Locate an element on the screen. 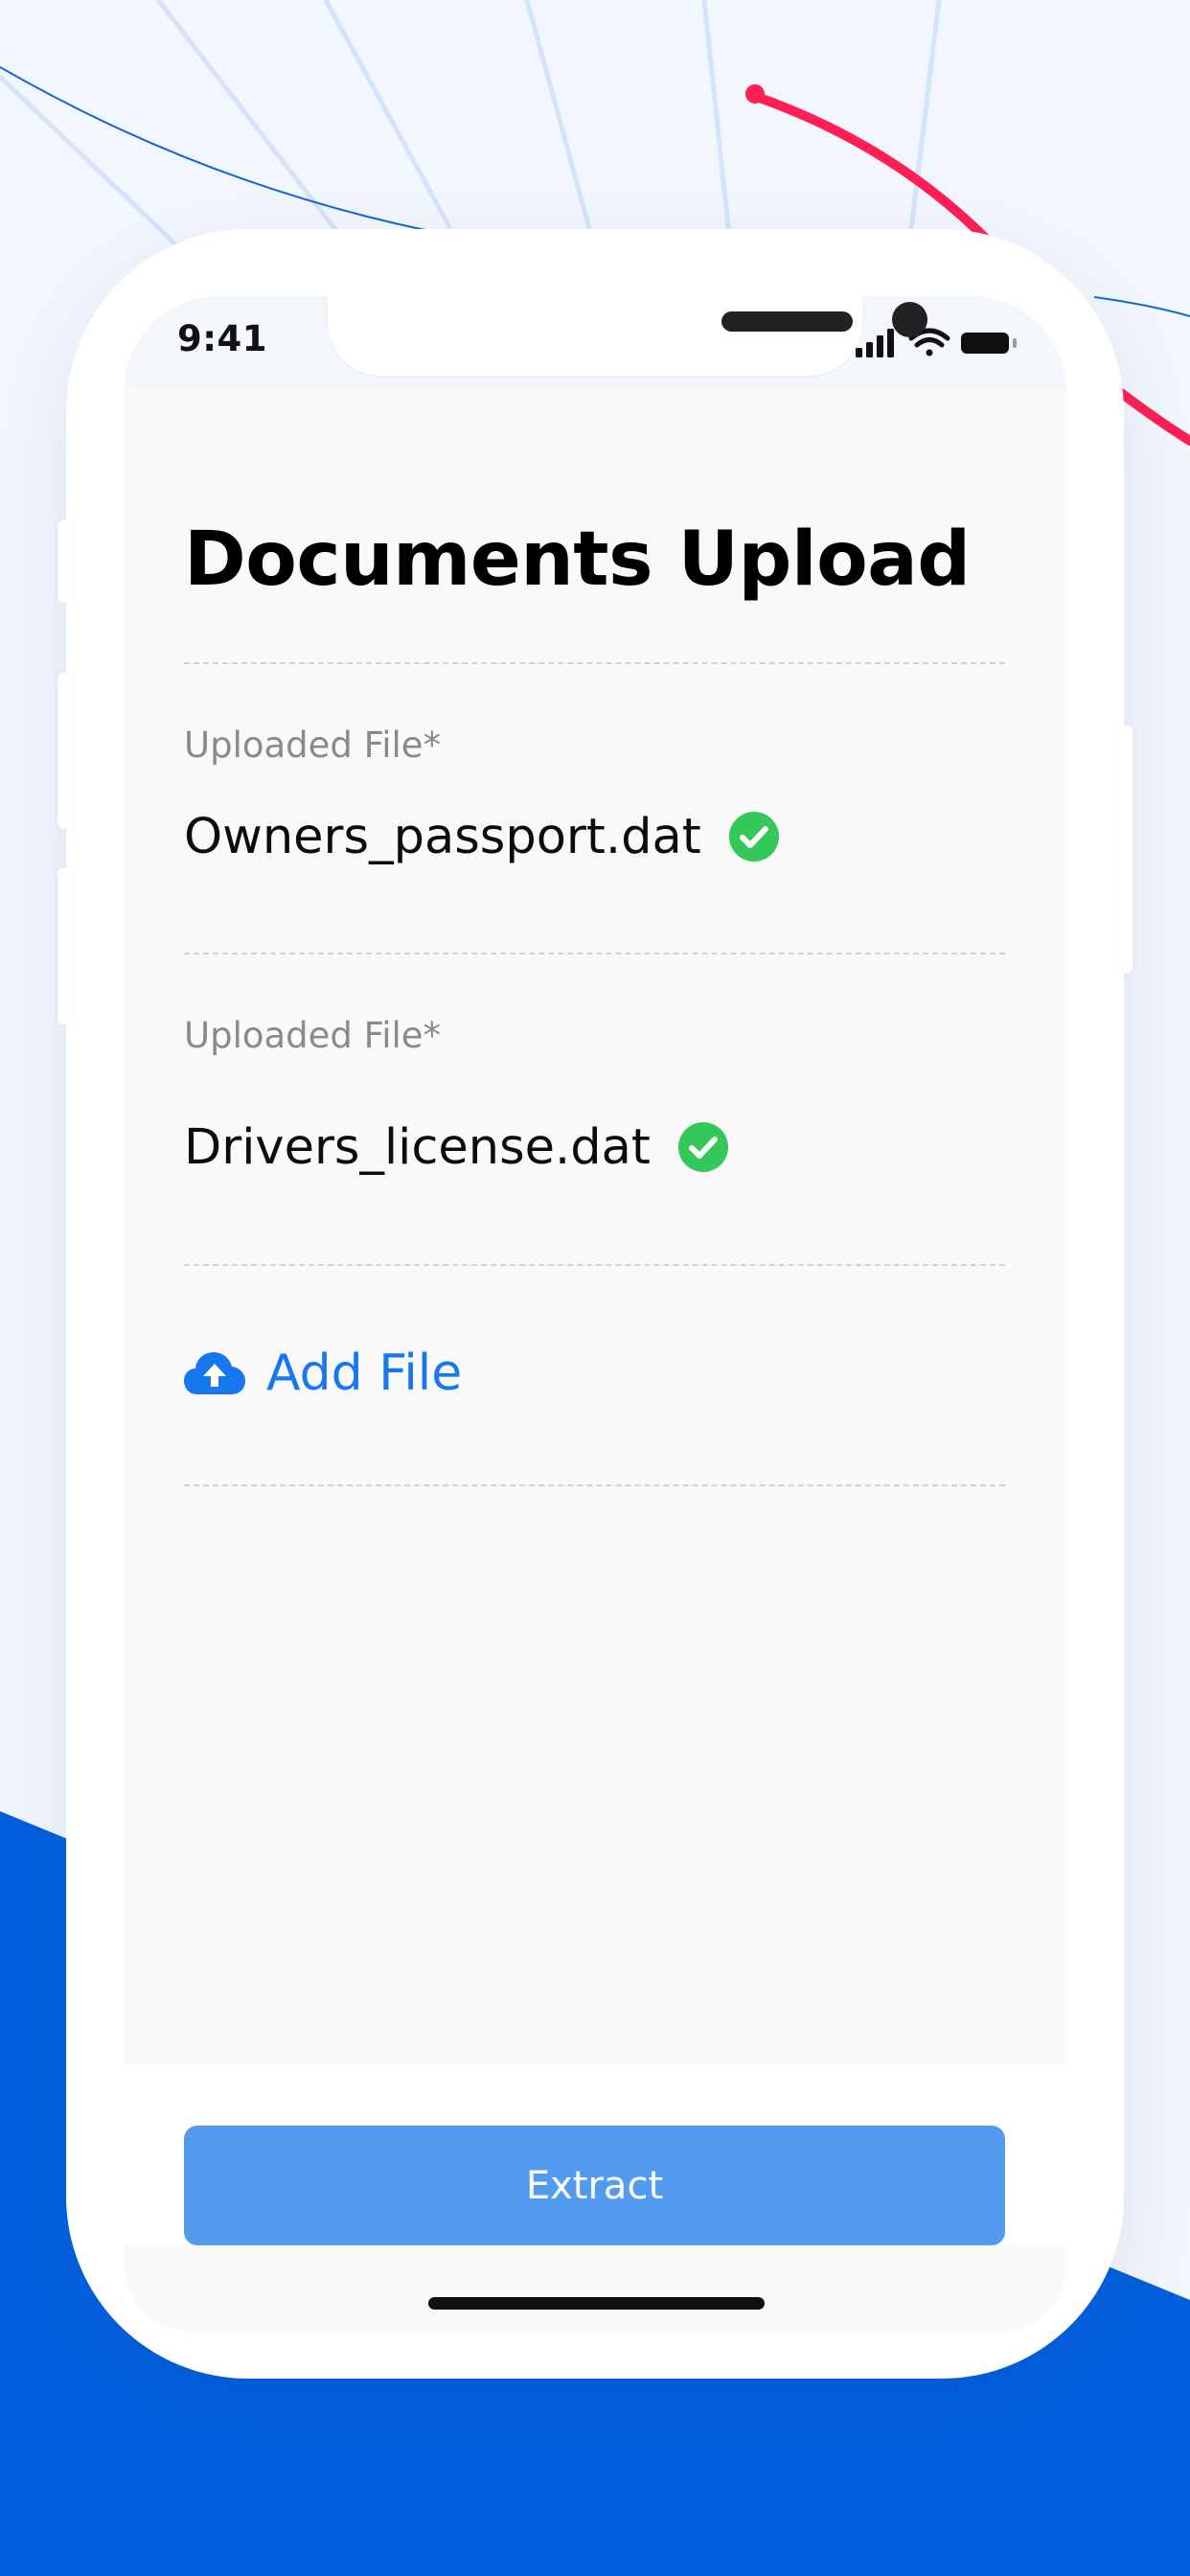  extract-button: Extract is located at coordinates (594, 2185).